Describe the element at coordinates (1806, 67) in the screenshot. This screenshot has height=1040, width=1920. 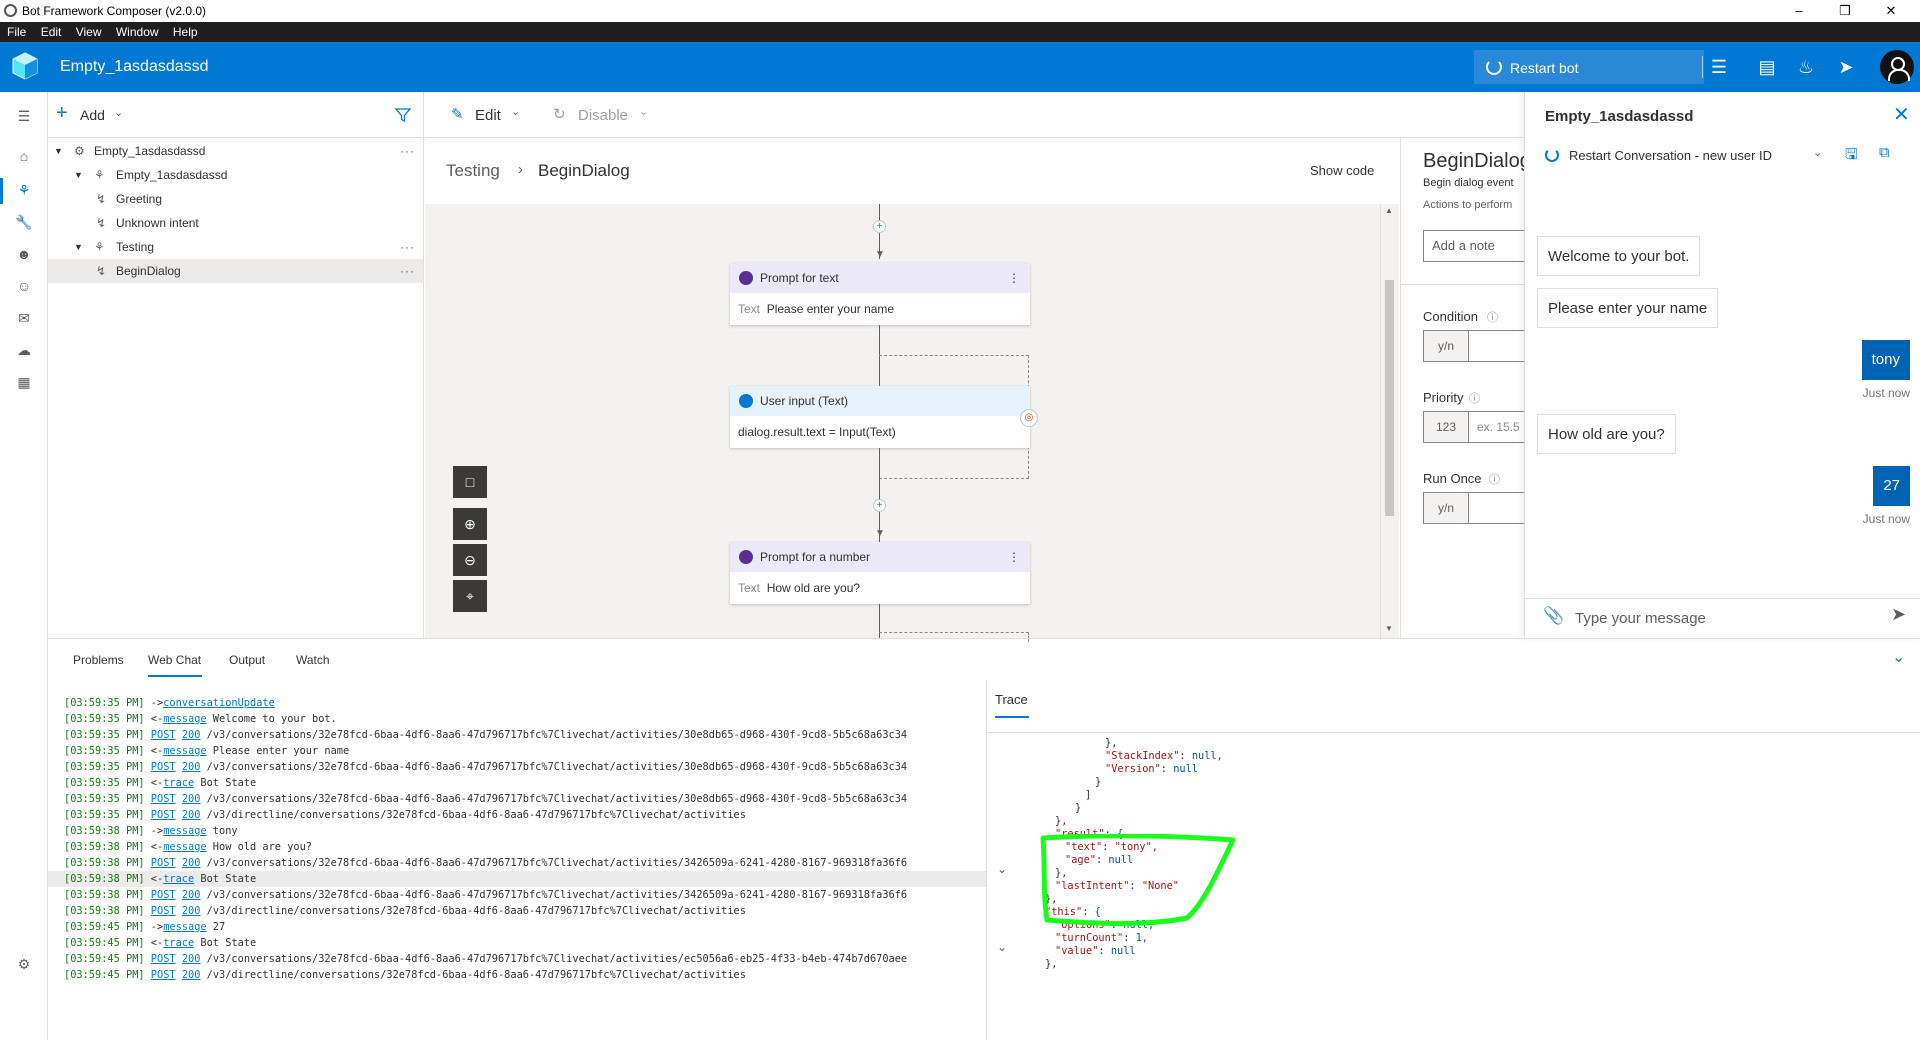
I see `bell-icon: ♨` at that location.